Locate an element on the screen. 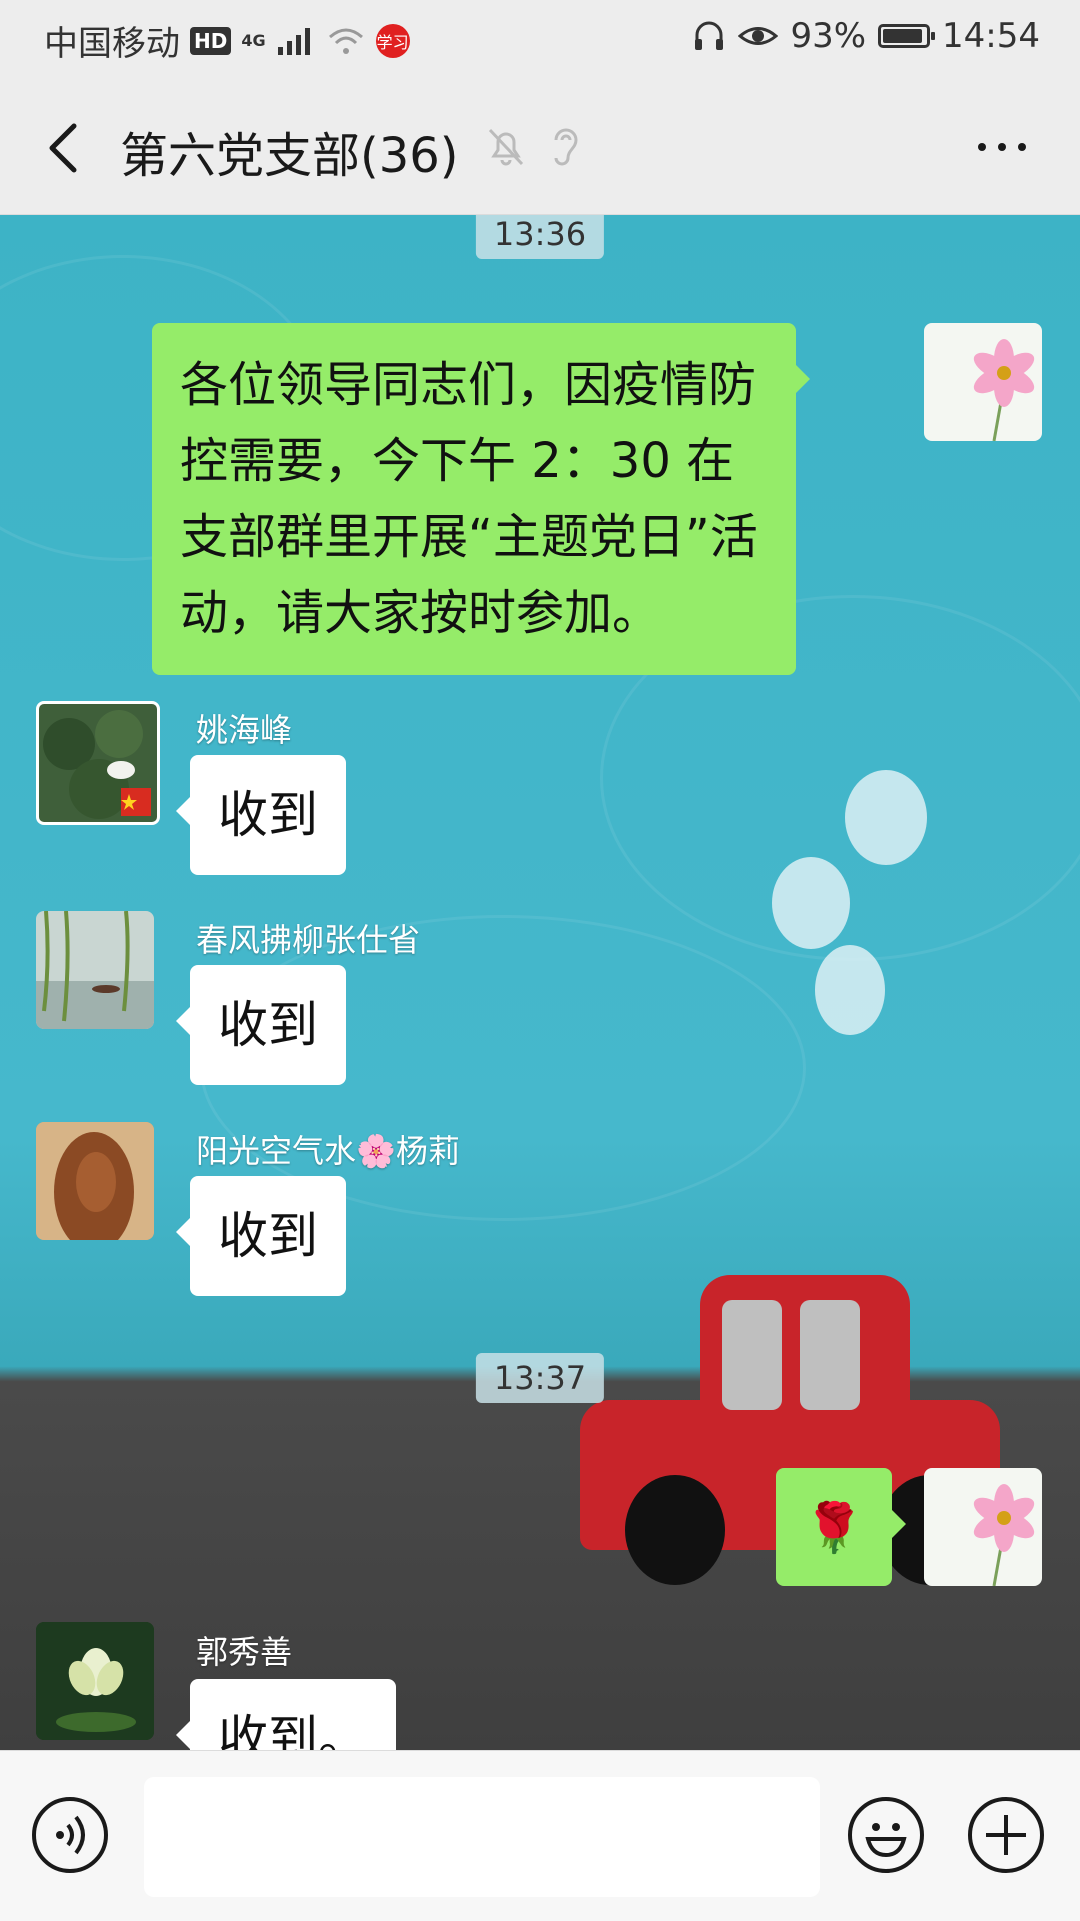 The width and height of the screenshot is (1080, 1921). wifi-icon is located at coordinates (345, 41).